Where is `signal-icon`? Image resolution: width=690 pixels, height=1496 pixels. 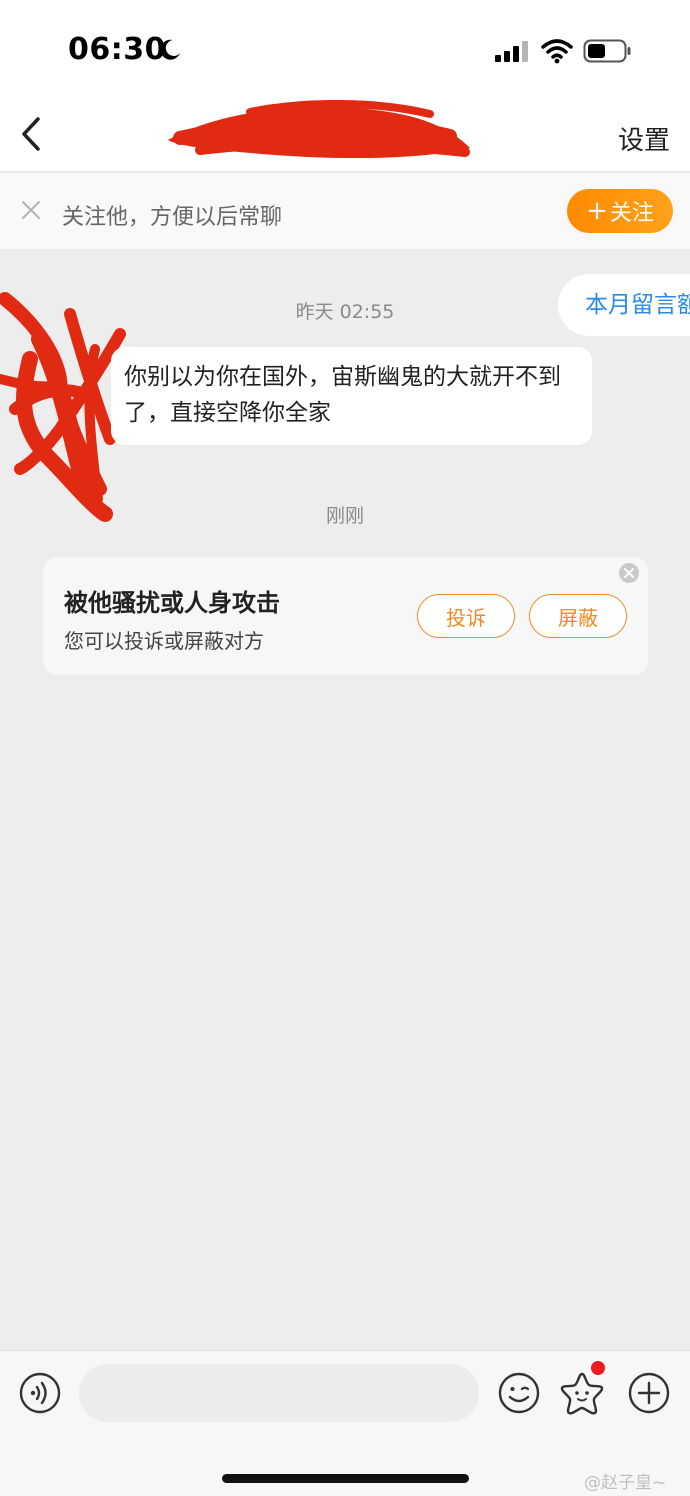 signal-icon is located at coordinates (511, 51).